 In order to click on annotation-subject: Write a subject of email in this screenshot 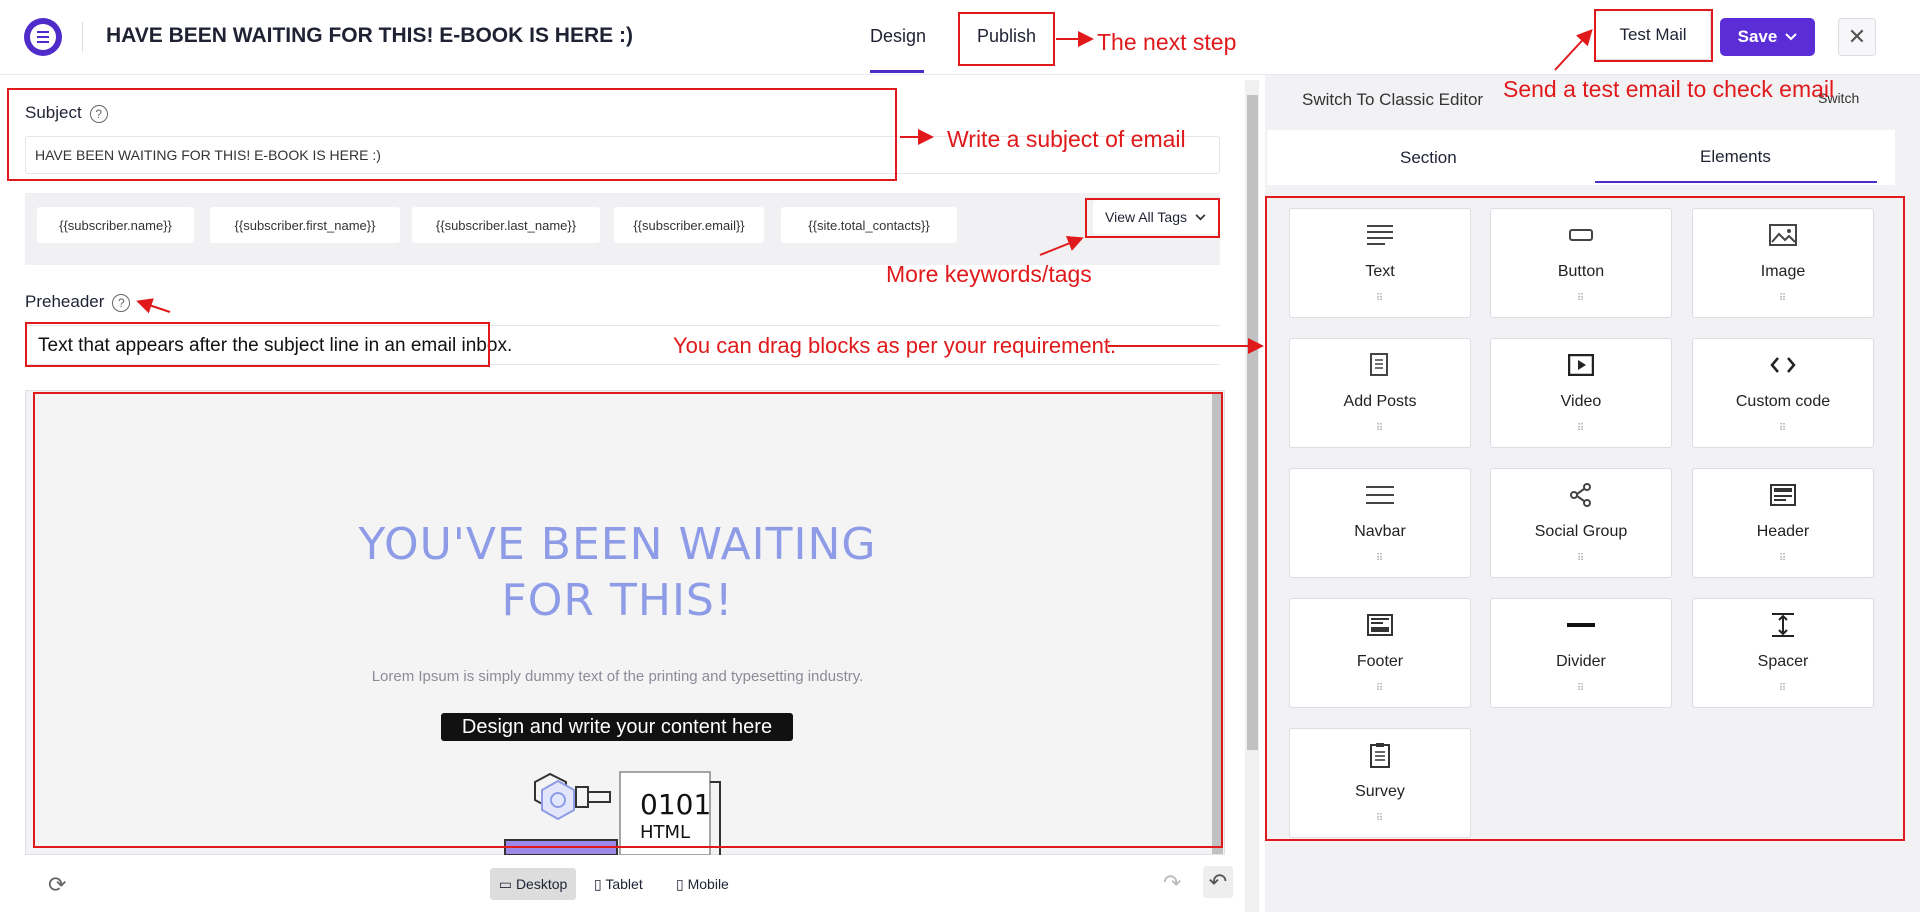, I will do `click(1066, 139)`.